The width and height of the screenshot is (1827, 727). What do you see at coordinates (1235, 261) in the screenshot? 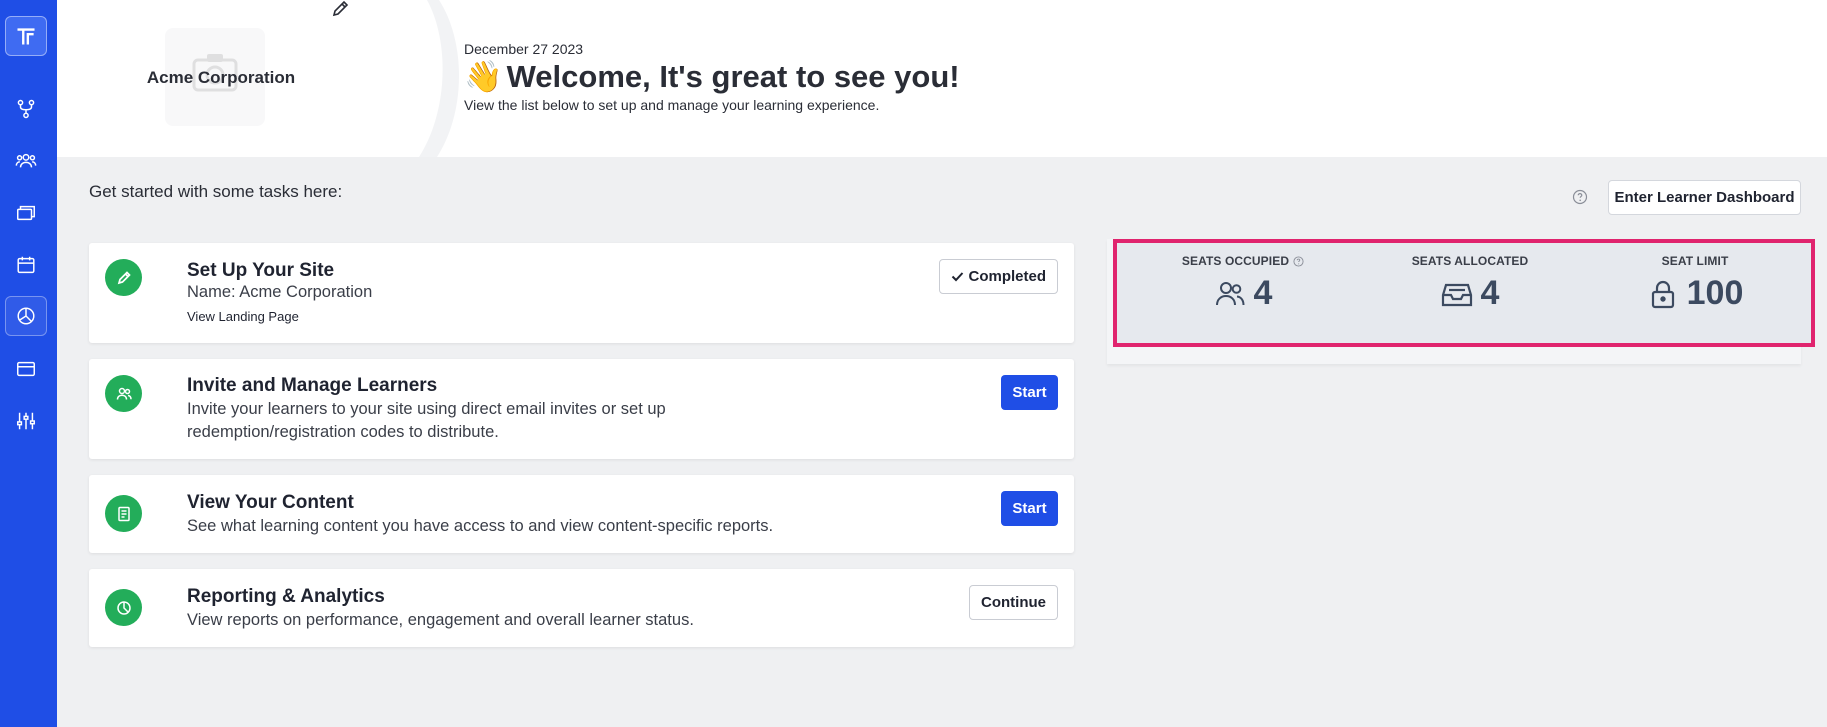
I see `seats-occupied-label: SEATS OCCUPIED` at bounding box center [1235, 261].